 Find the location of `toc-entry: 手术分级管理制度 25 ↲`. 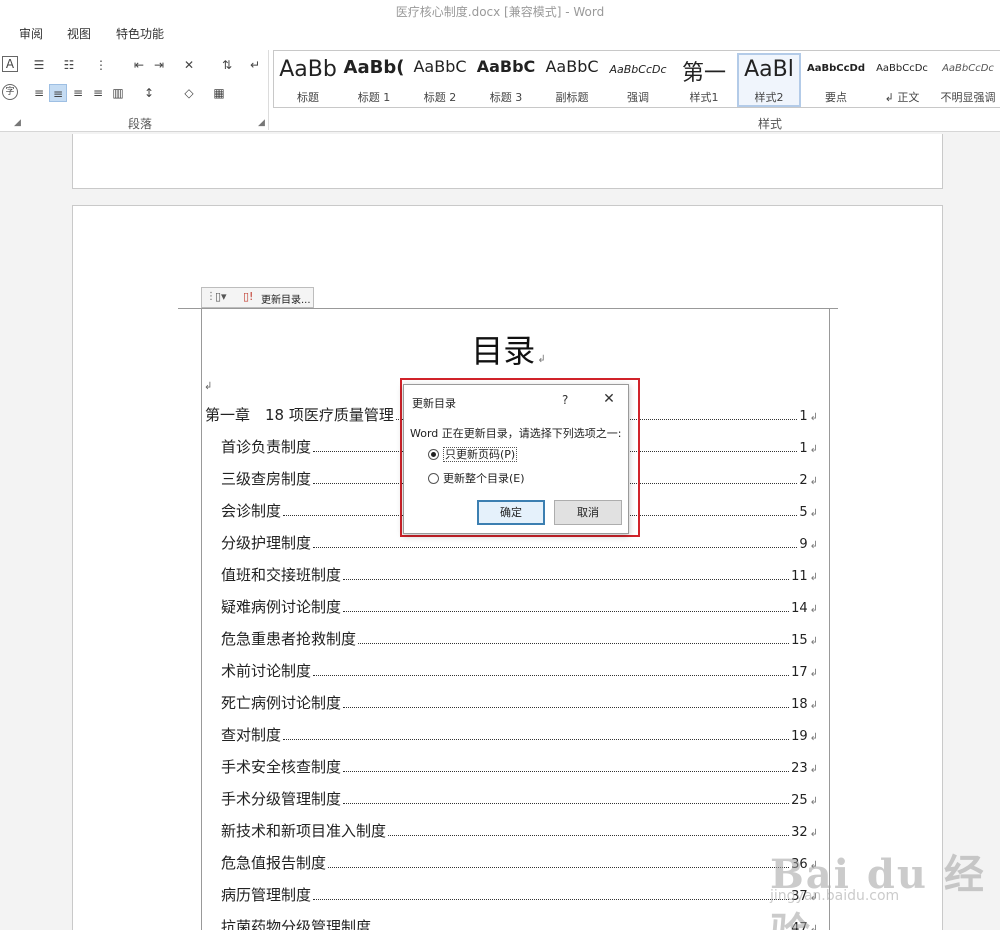

toc-entry: 手术分级管理制度 25 ↲ is located at coordinates (519, 799).